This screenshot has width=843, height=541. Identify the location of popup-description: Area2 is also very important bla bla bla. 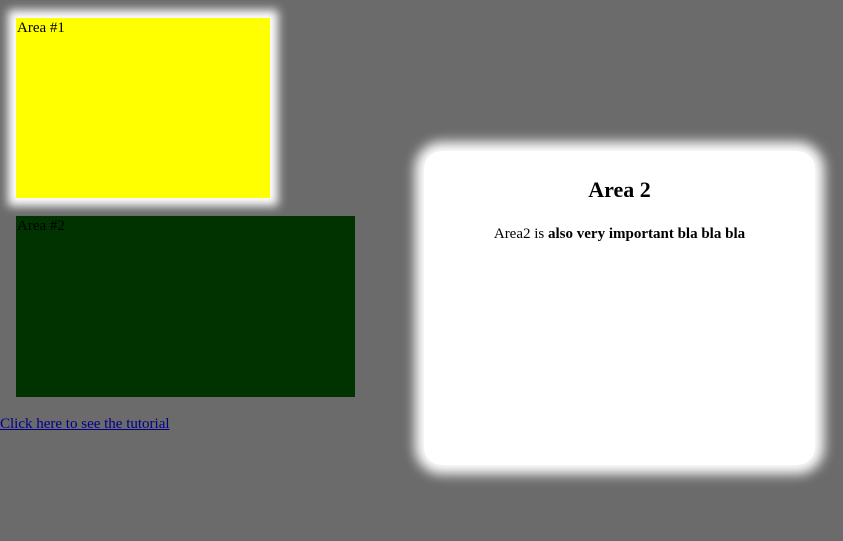
(619, 234).